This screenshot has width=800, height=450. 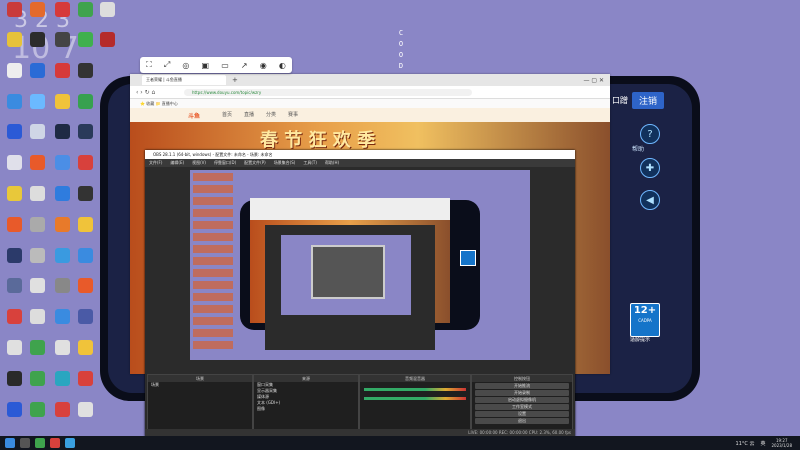 I want to click on window-controls: — ▢ ✕, so click(x=593, y=80).